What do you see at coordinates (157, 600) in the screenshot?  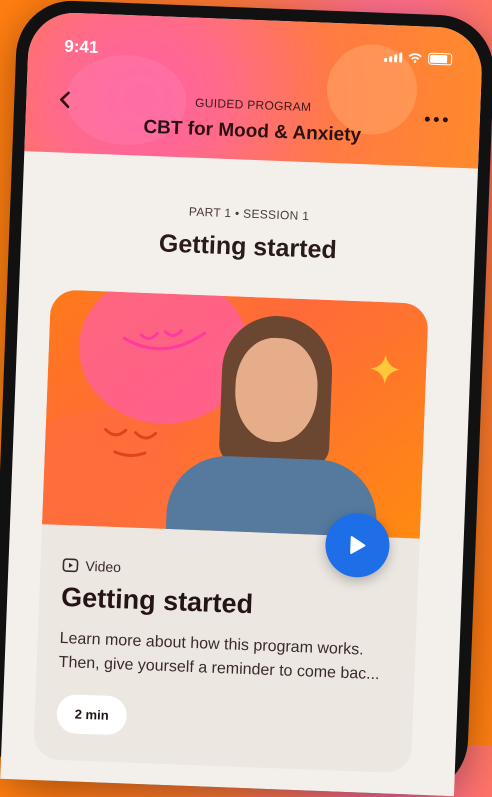 I see `card-title: Getting started` at bounding box center [157, 600].